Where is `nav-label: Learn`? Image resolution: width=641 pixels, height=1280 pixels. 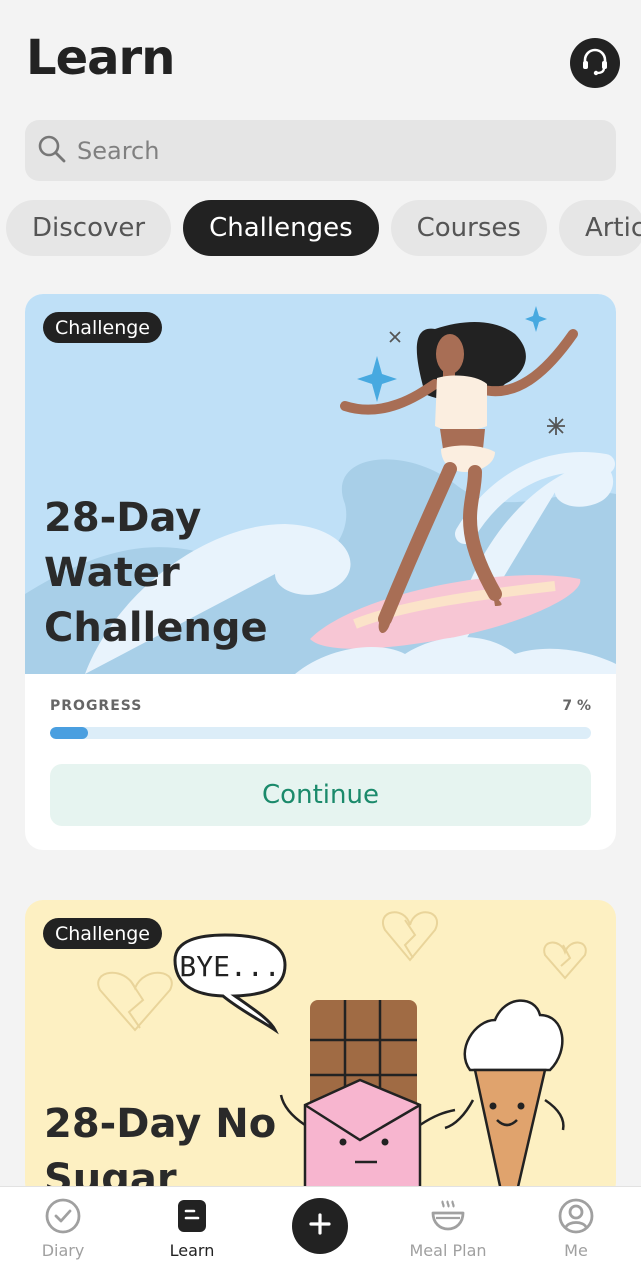
nav-label: Learn is located at coordinates (192, 1250).